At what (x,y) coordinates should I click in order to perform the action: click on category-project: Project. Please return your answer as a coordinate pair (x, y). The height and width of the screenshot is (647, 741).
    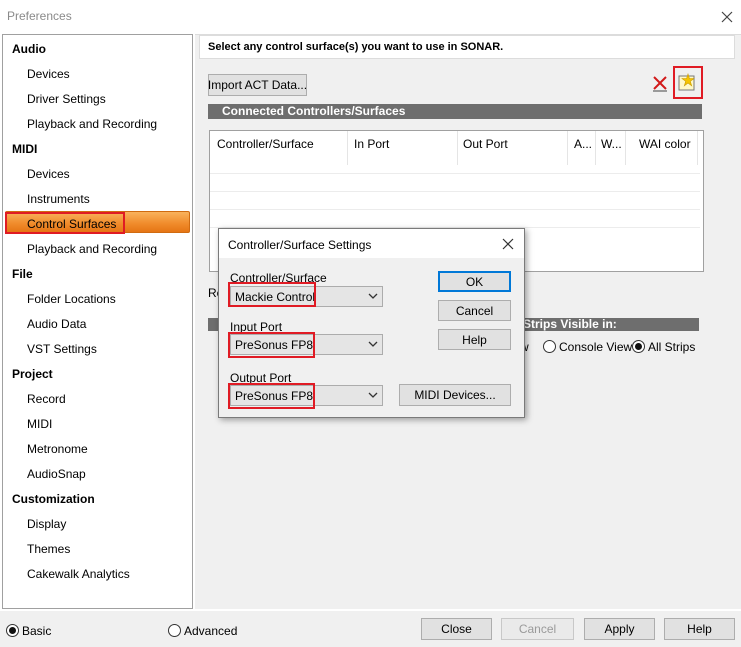
    Looking at the image, I should click on (32, 374).